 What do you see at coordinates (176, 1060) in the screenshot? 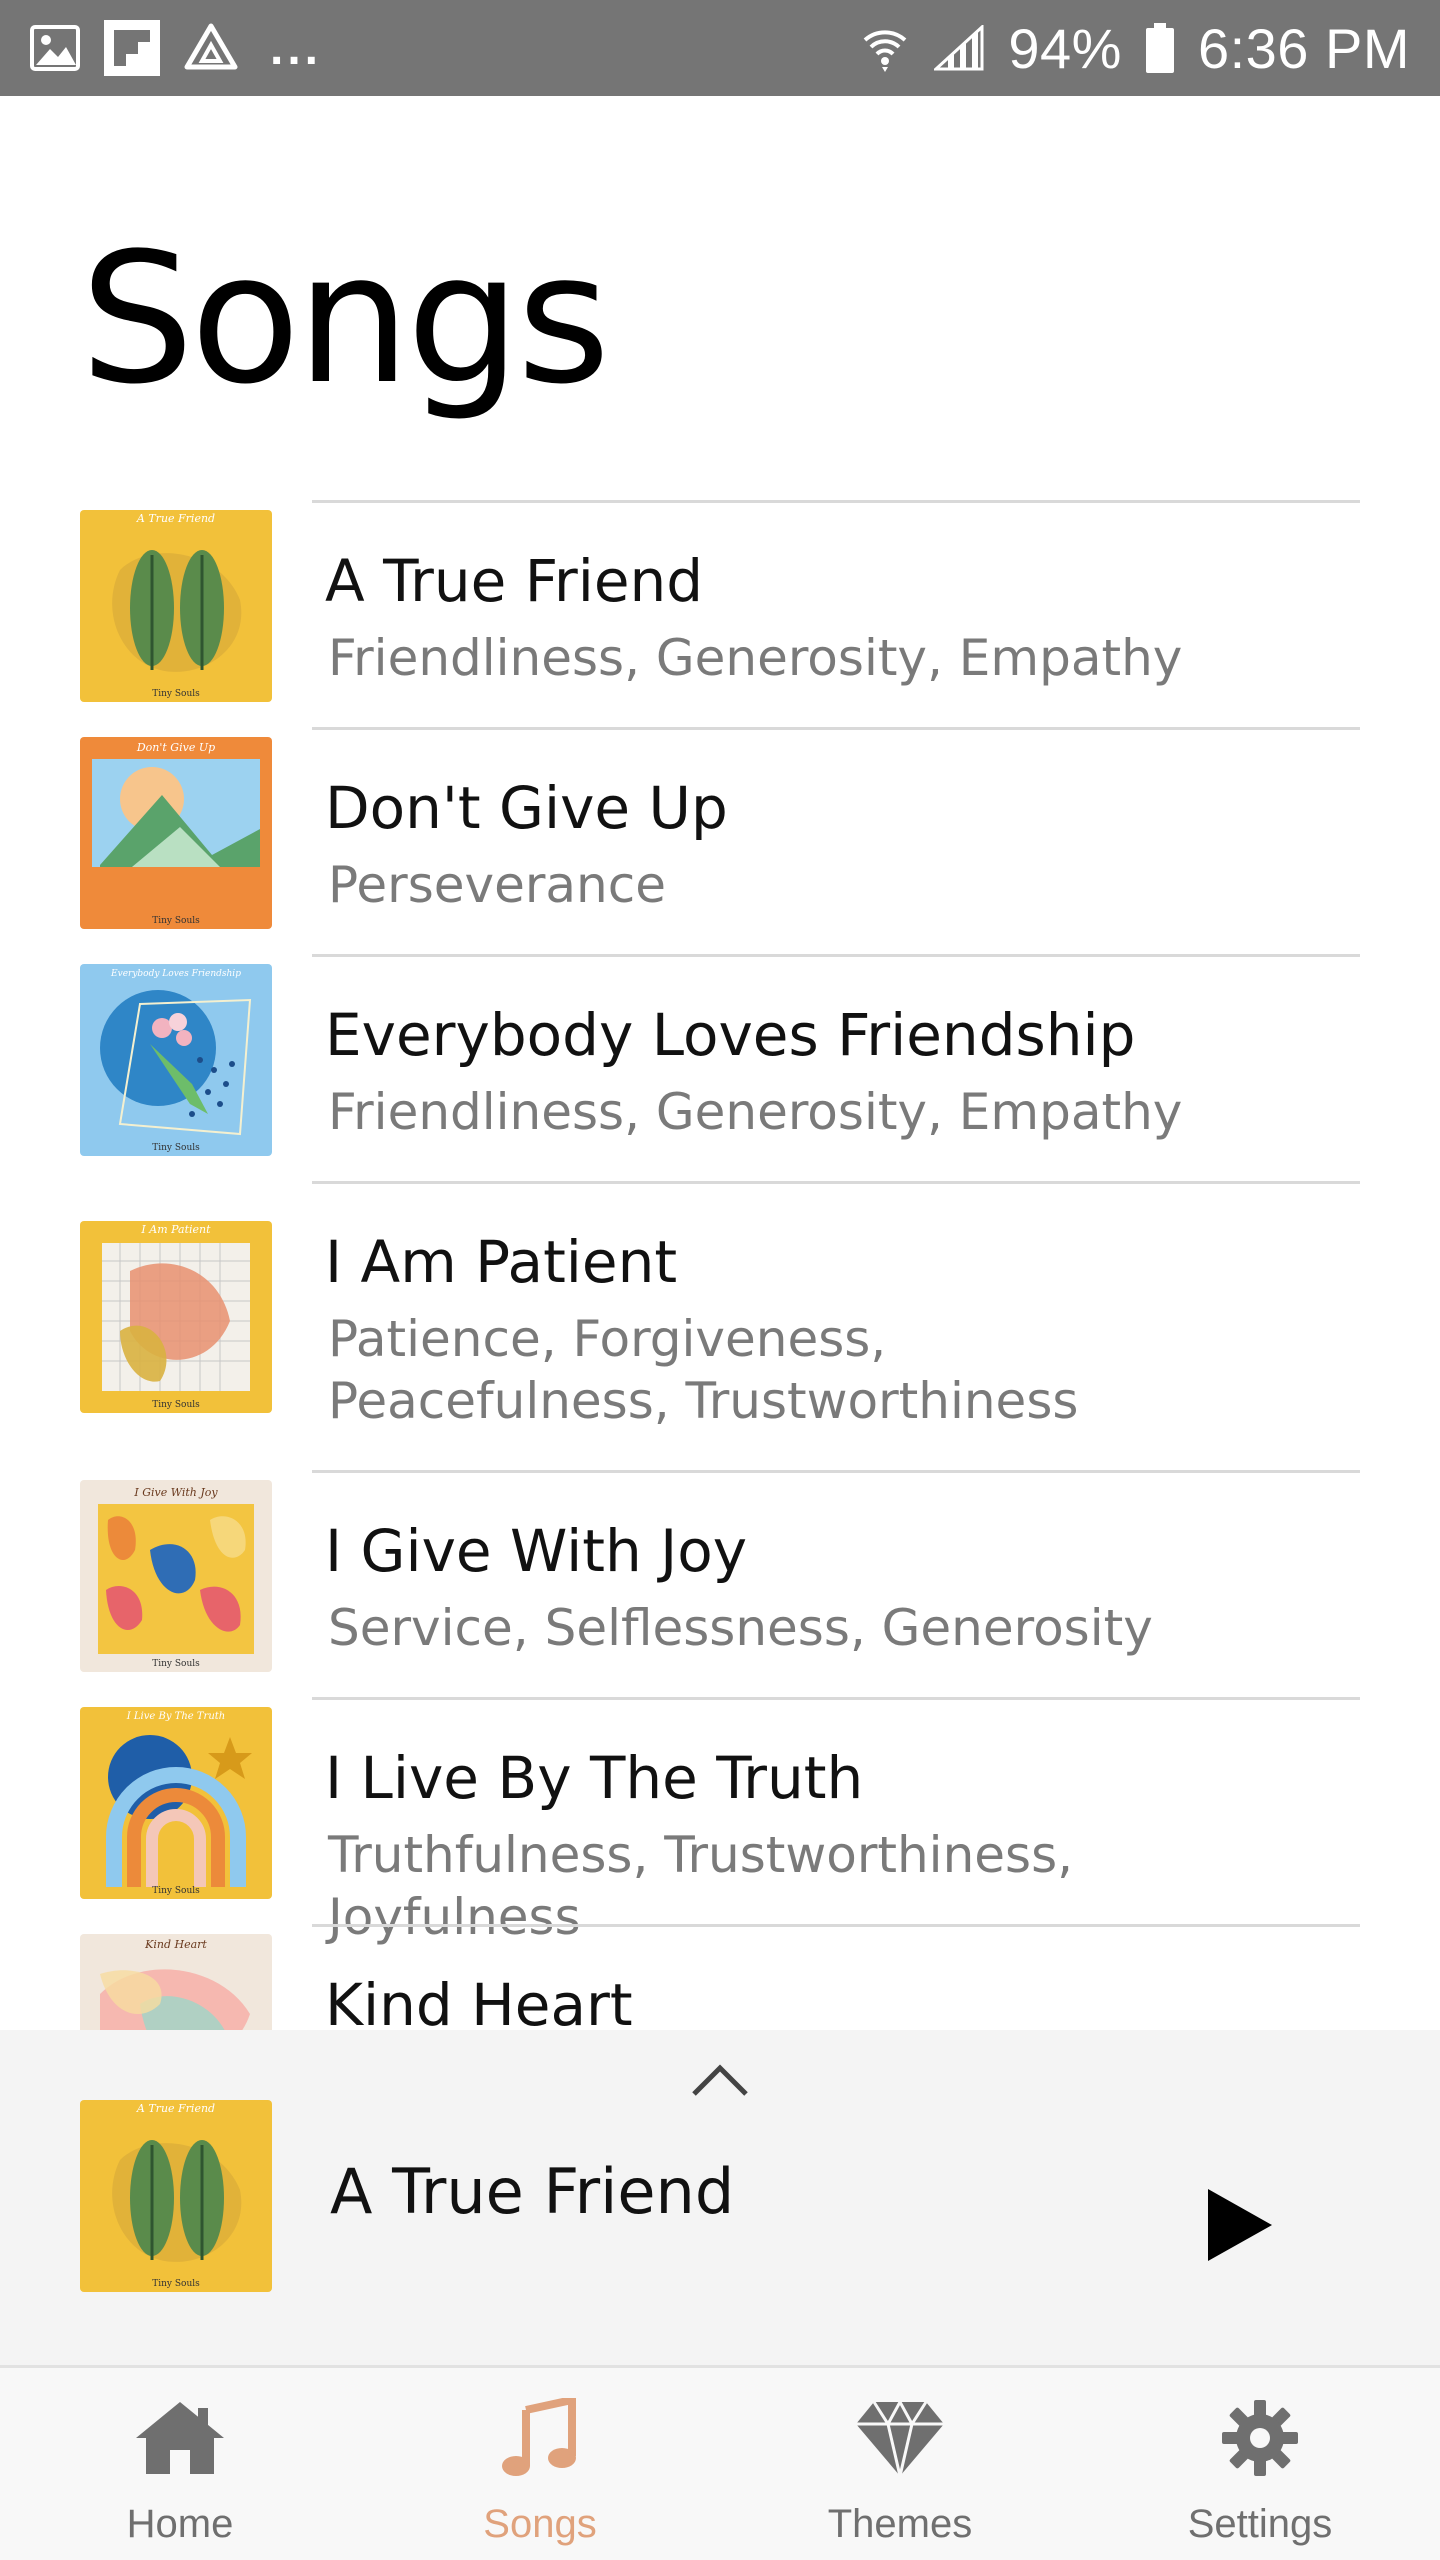
I see `album-art: Everybody Loves Friendship Tiny Souls` at bounding box center [176, 1060].